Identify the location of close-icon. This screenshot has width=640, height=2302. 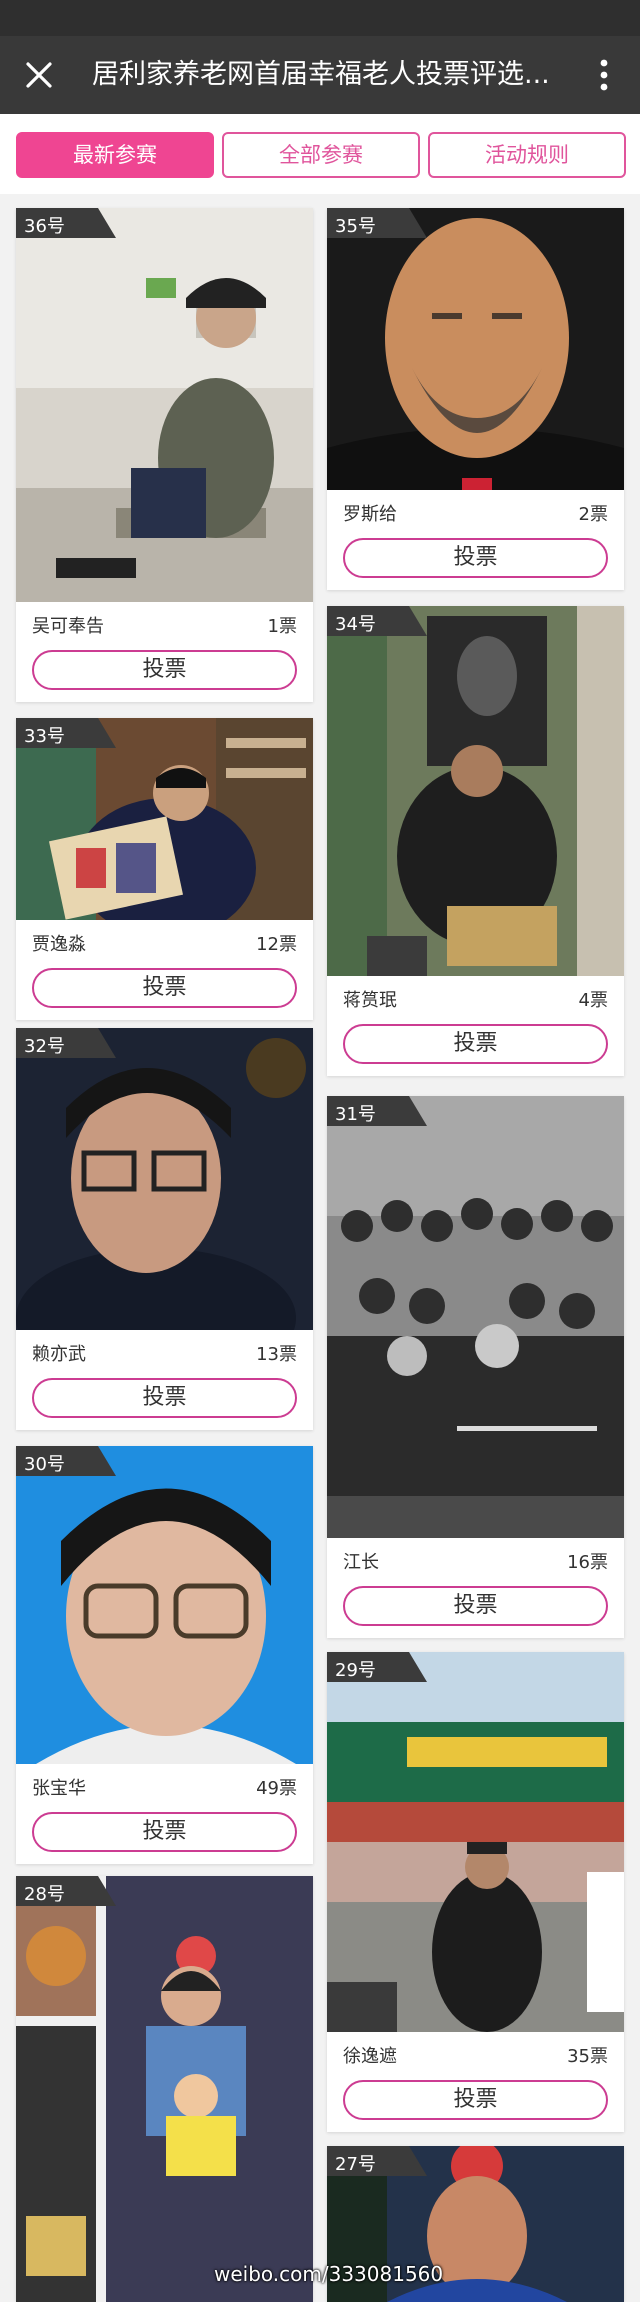
(39, 75).